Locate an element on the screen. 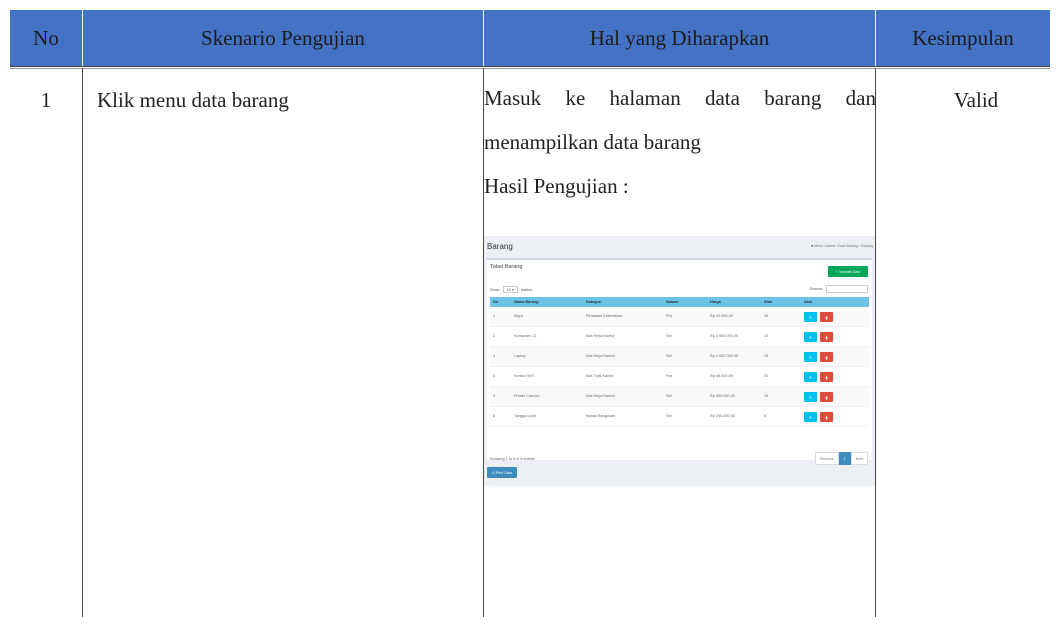  row-no: 2 is located at coordinates (494, 336).